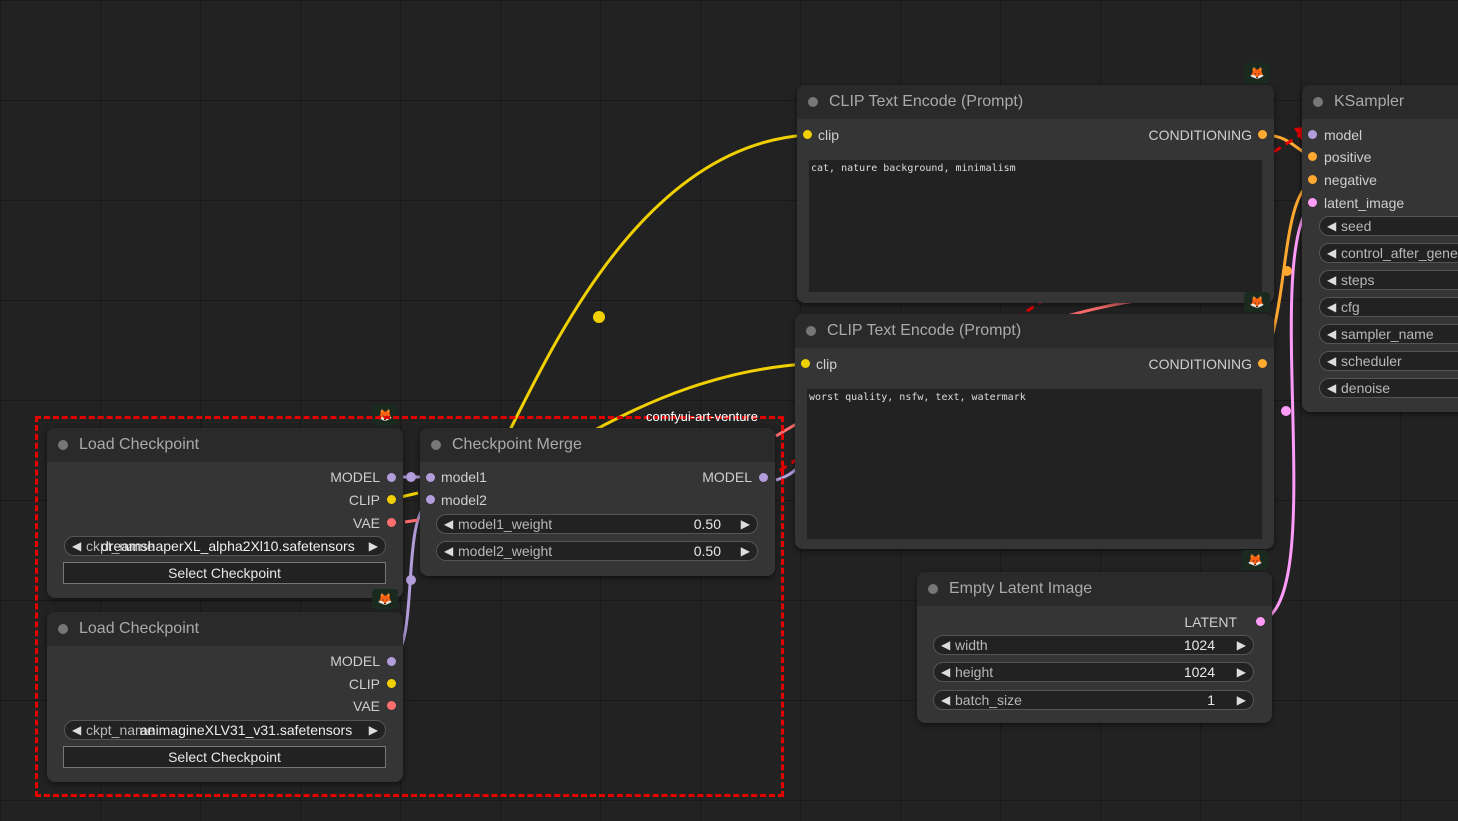  Describe the element at coordinates (1312, 202) in the screenshot. I see `input-latent-image-dot` at that location.